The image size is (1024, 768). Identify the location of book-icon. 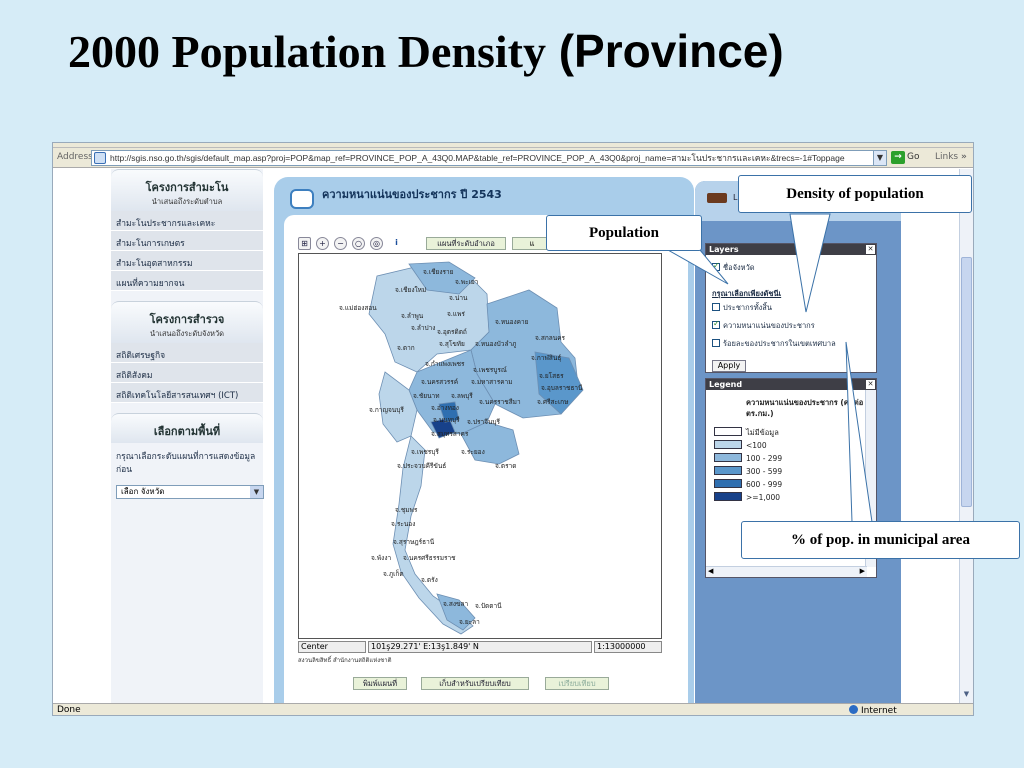
(302, 199).